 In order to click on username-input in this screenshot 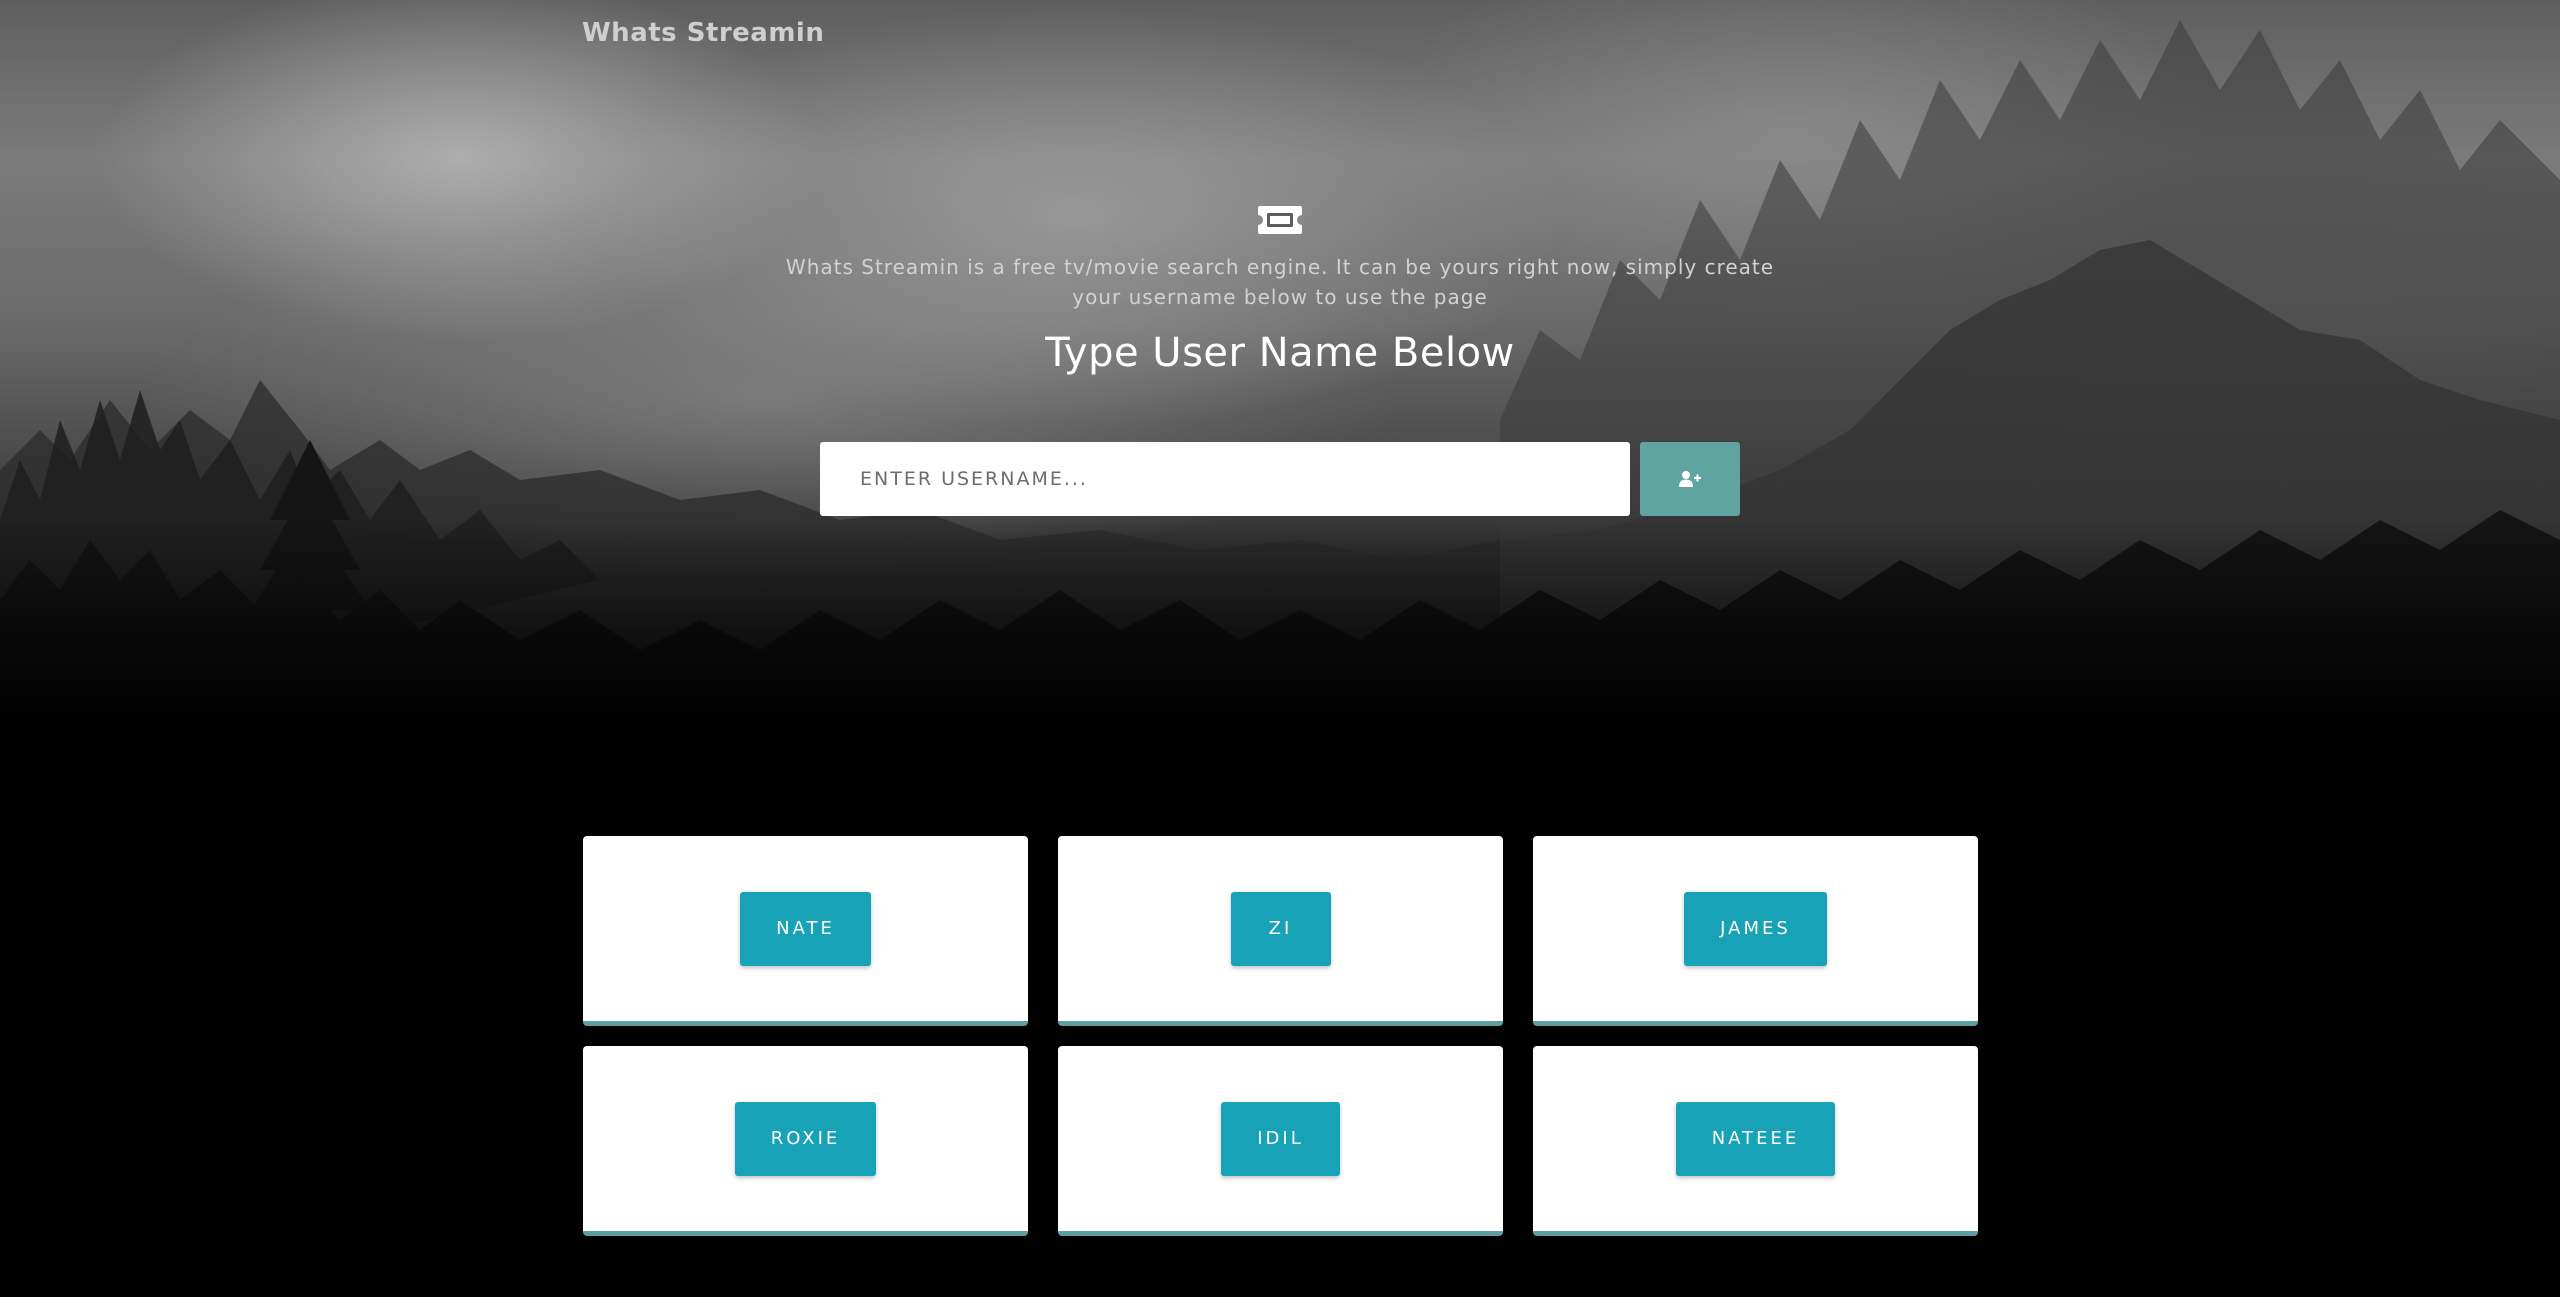, I will do `click(1225, 479)`.